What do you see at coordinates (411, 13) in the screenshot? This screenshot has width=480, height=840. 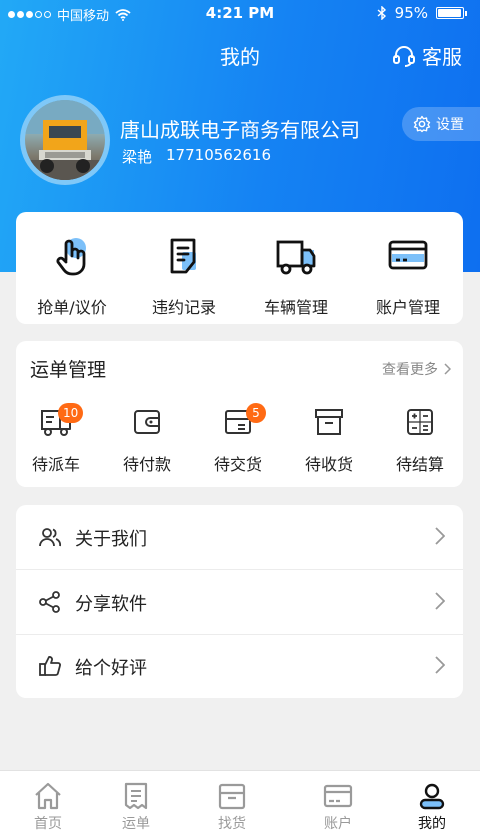 I see `battery-percent: 95%` at bounding box center [411, 13].